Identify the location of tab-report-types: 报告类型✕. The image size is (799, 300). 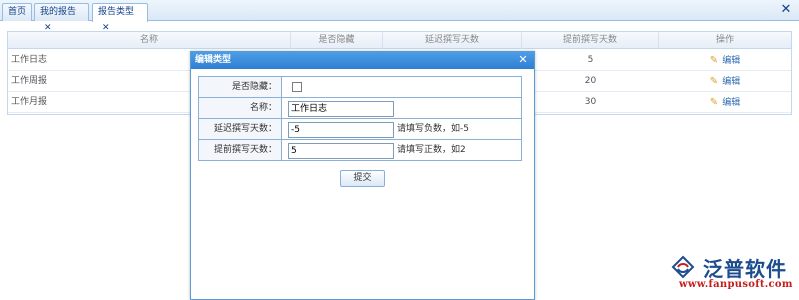
(120, 18).